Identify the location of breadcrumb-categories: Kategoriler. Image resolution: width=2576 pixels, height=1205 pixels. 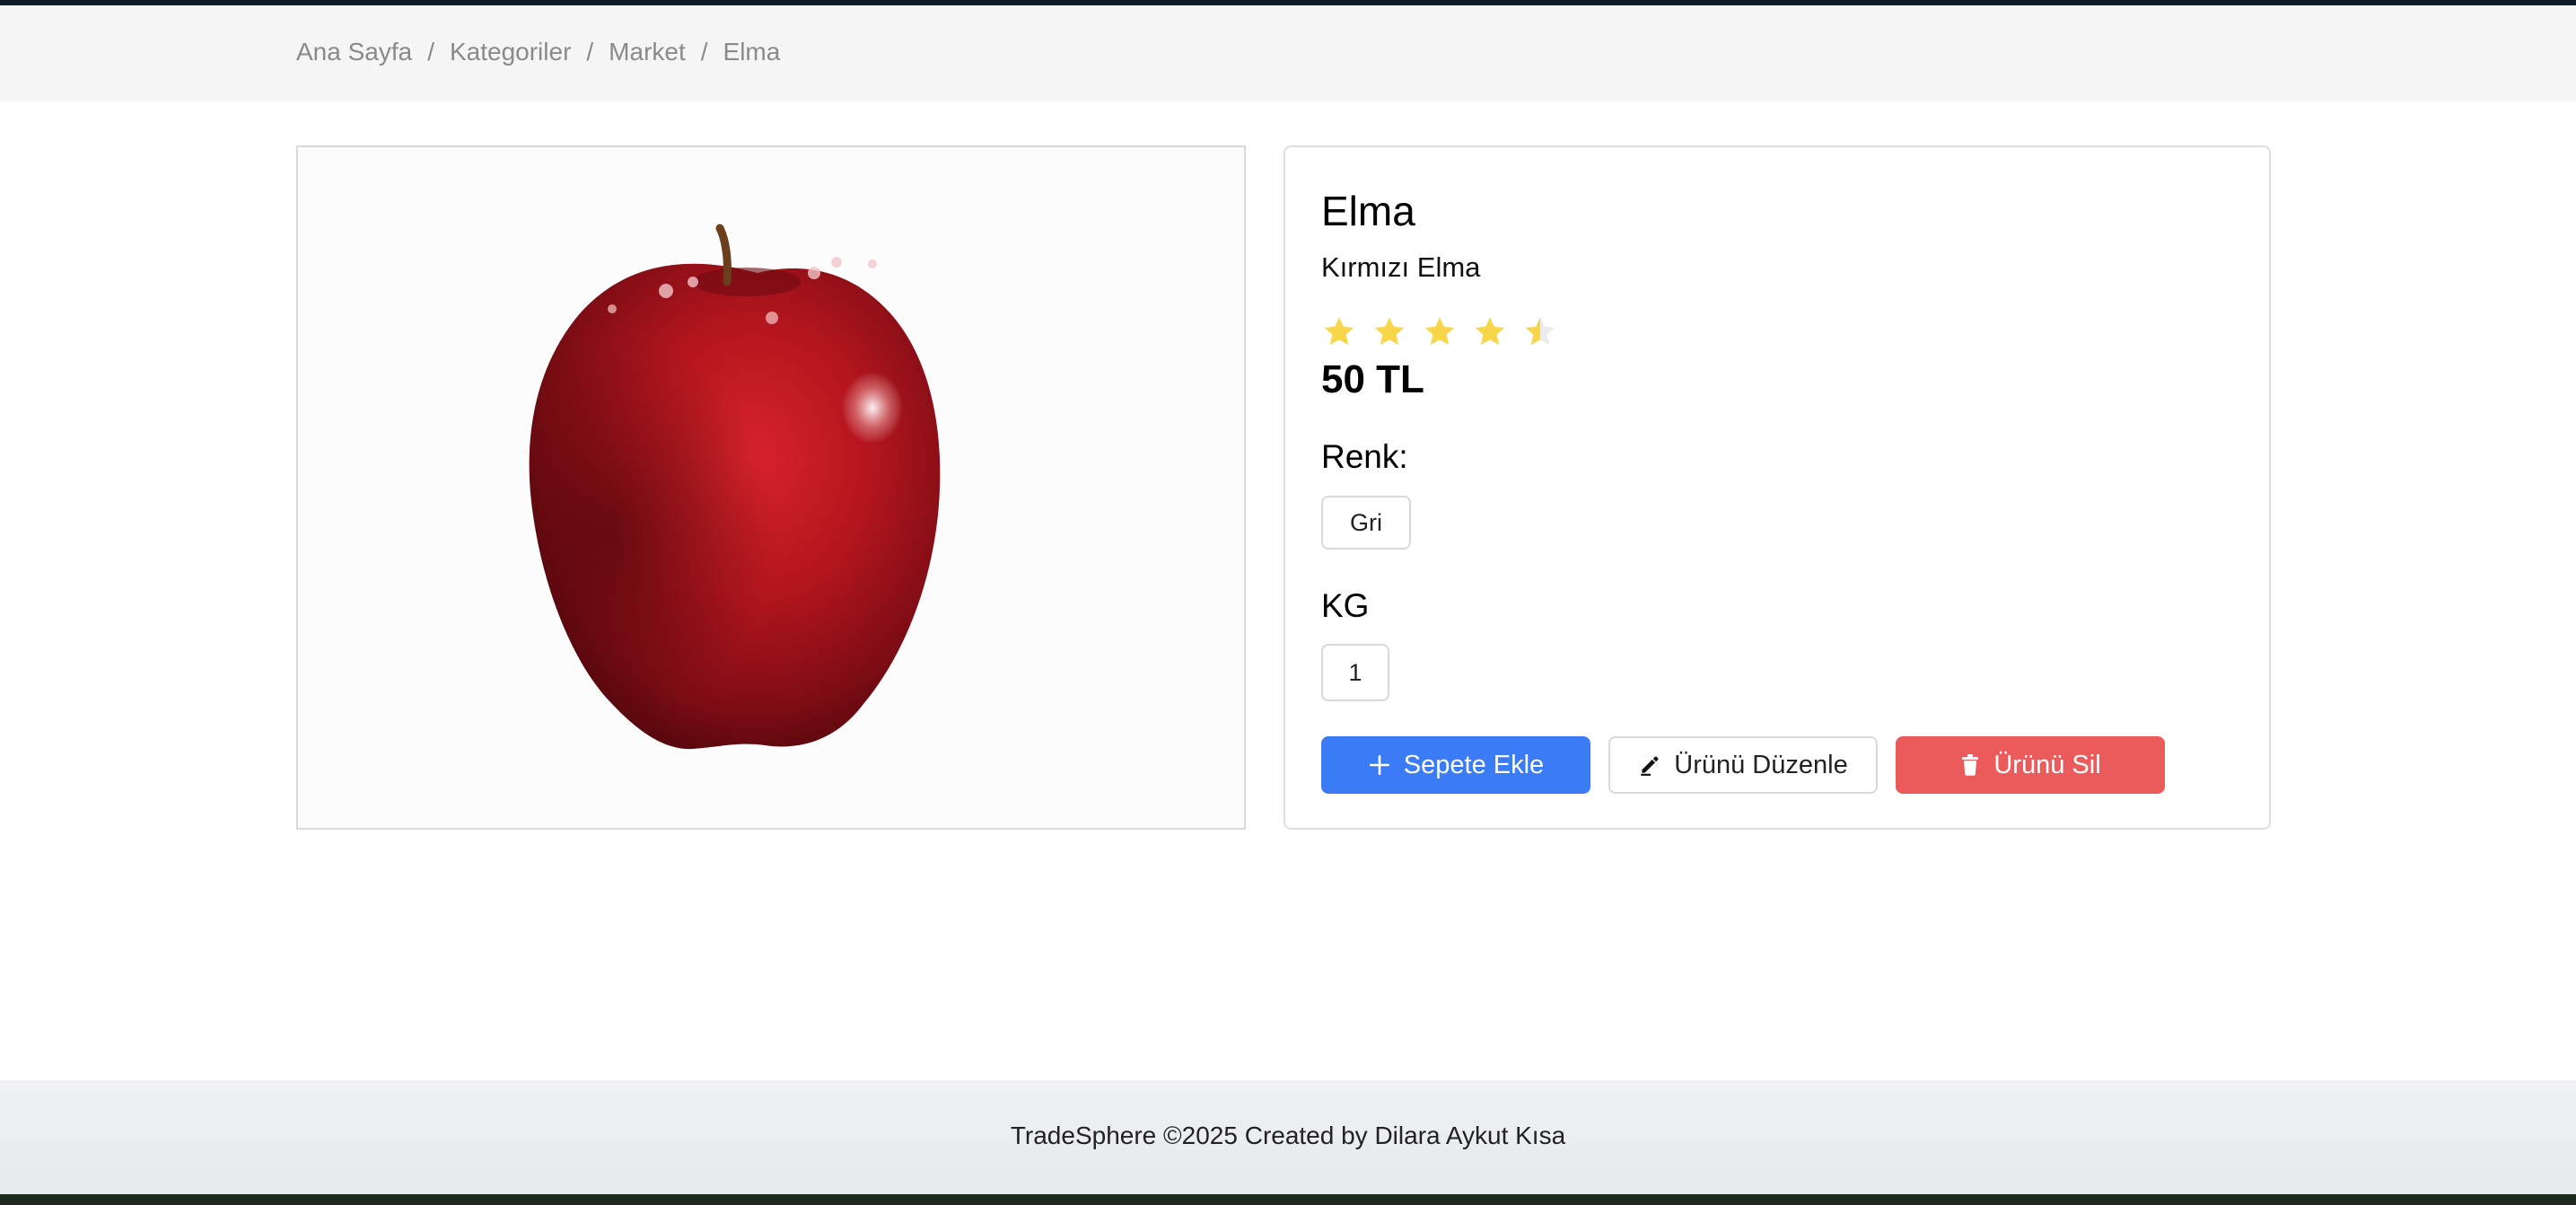
(510, 52).